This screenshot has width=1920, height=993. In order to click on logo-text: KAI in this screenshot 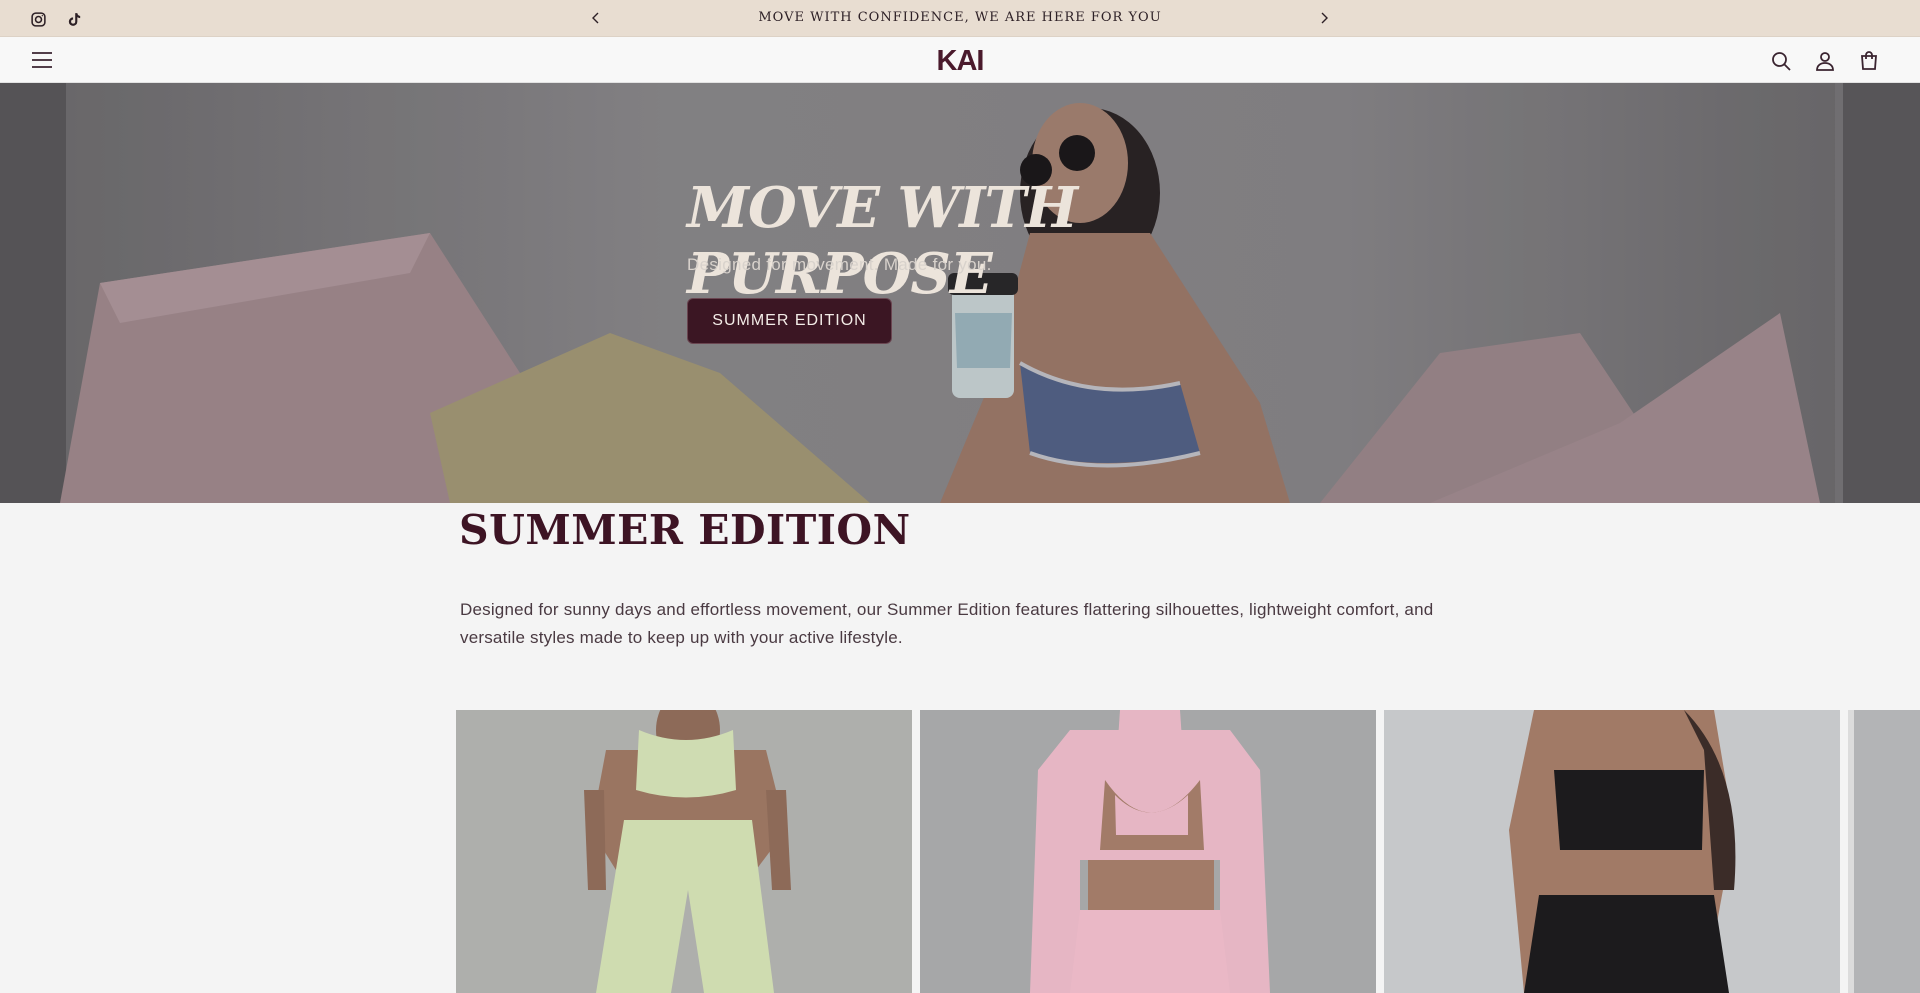, I will do `click(960, 60)`.